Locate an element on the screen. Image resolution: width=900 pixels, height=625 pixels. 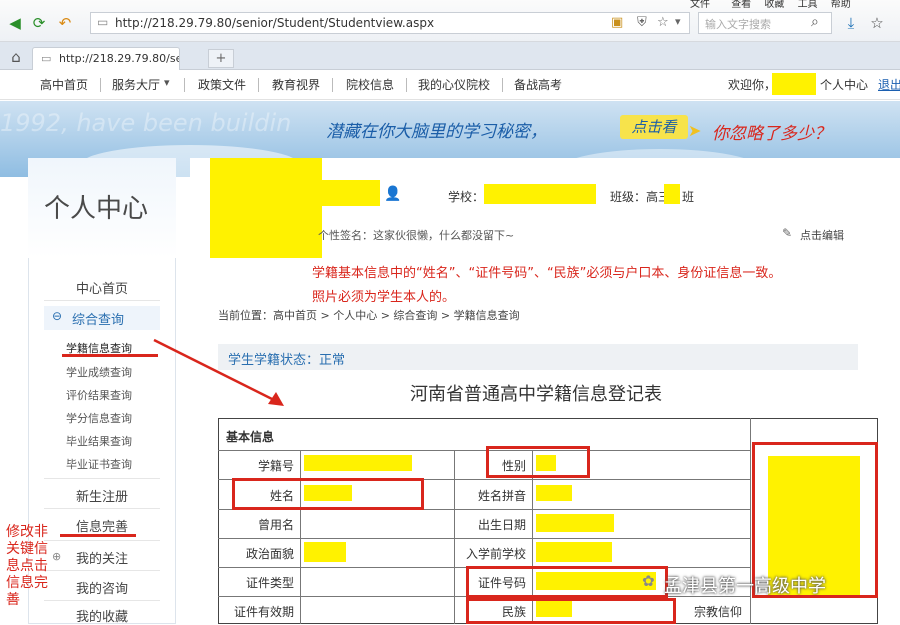
label-religion: 宗教信仰 is located at coordinates (718, 612).